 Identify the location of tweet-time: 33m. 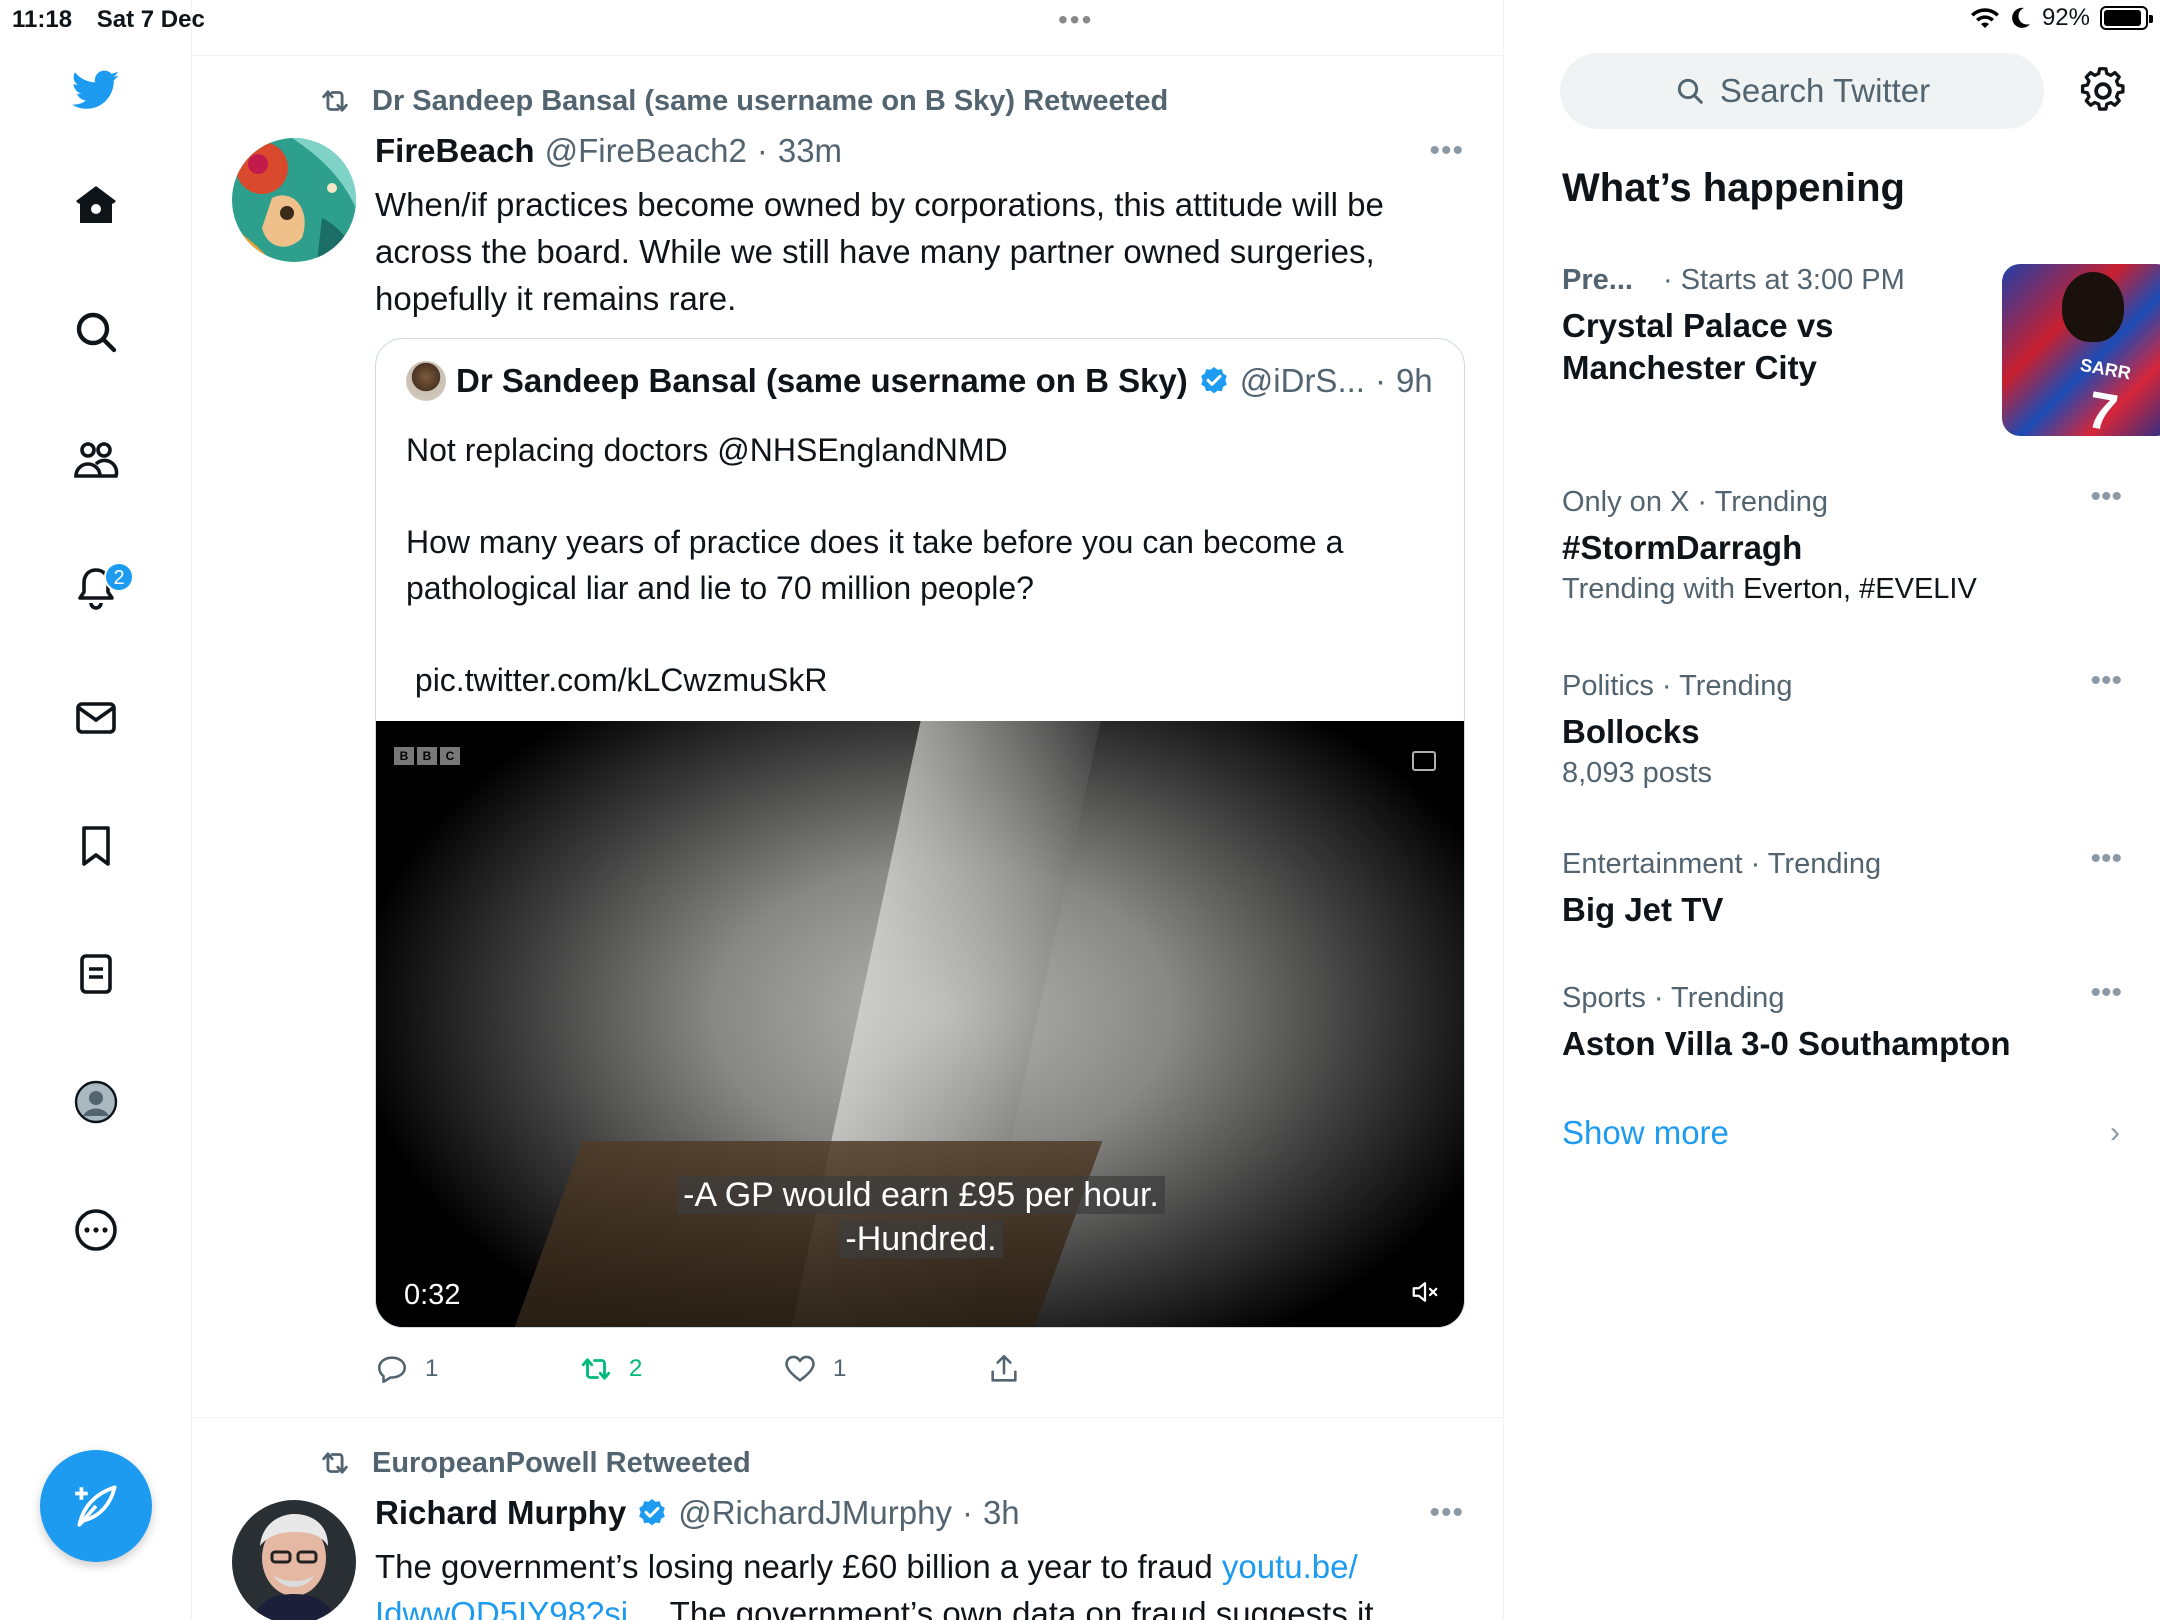
(810, 151).